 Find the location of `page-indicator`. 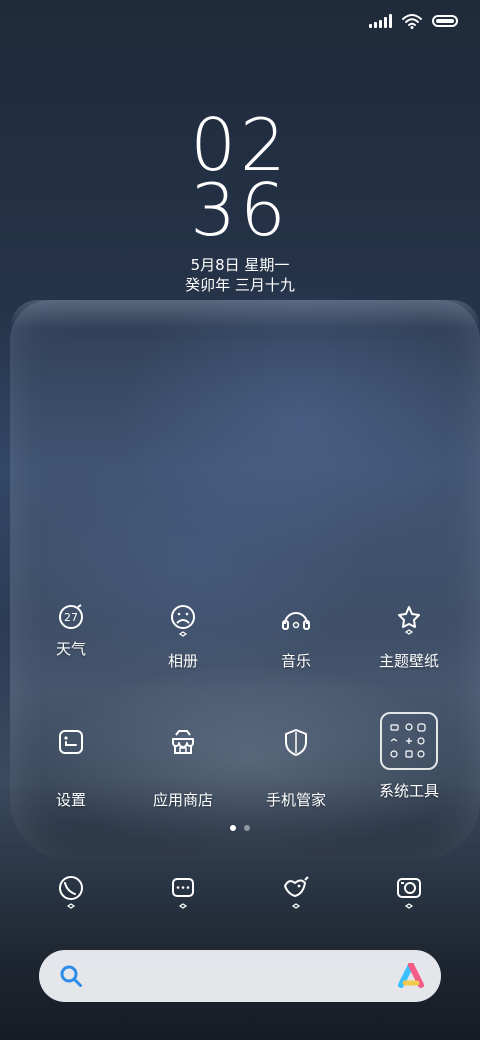

page-indicator is located at coordinates (240, 828).